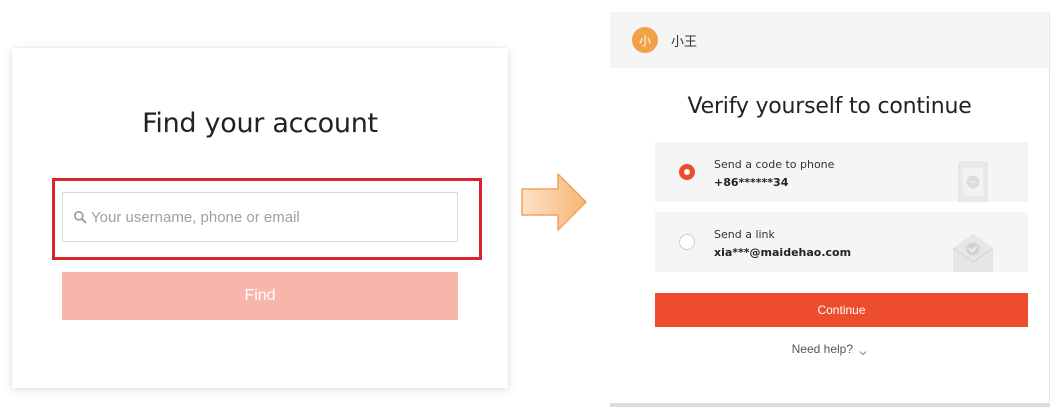 The image size is (1063, 412). I want to click on radio-unselected, so click(687, 242).